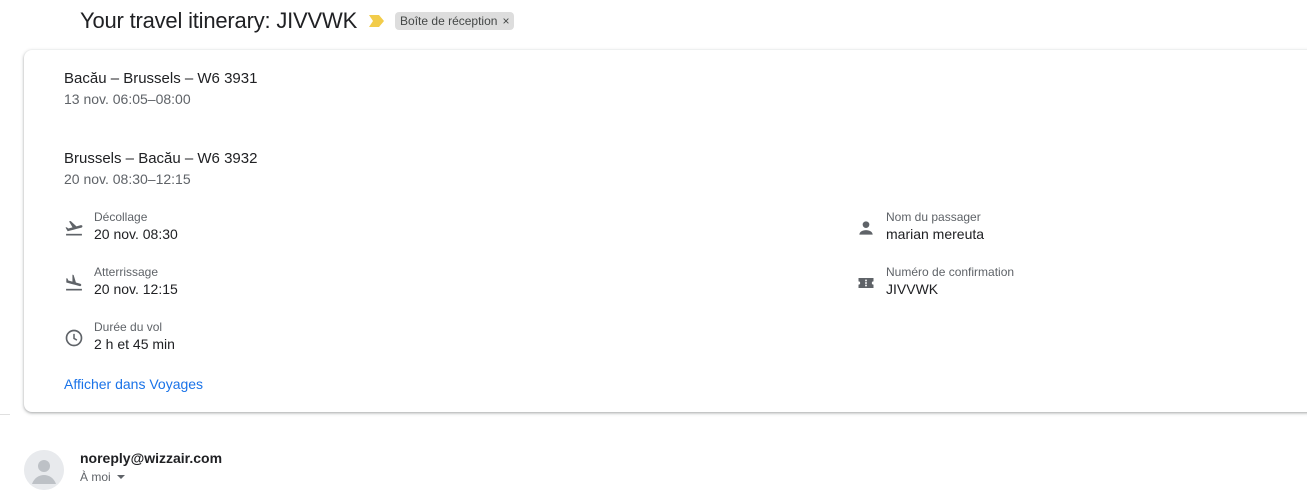 The height and width of the screenshot is (490, 1307). What do you see at coordinates (161, 158) in the screenshot?
I see `flight-2-title: Brussels – Bacău – W6 3932` at bounding box center [161, 158].